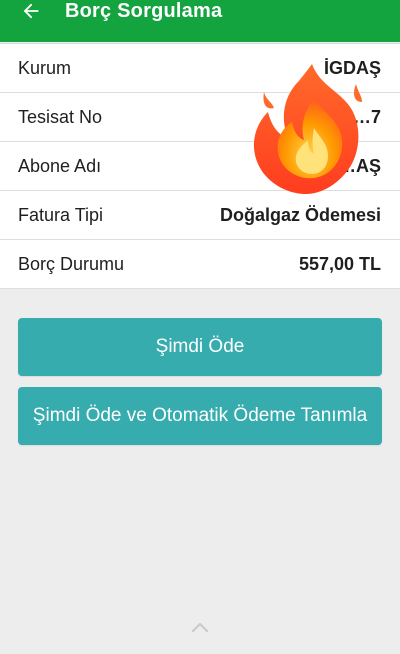  What do you see at coordinates (361, 116) in the screenshot?
I see `detail-value-tesisat-no: 5…7` at bounding box center [361, 116].